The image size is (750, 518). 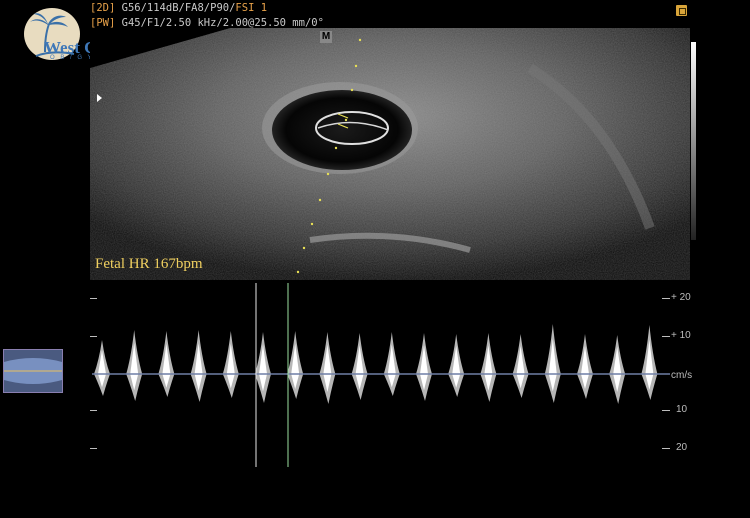 What do you see at coordinates (103, 8) in the screenshot?
I see `mode-tag-2d: [2D]` at bounding box center [103, 8].